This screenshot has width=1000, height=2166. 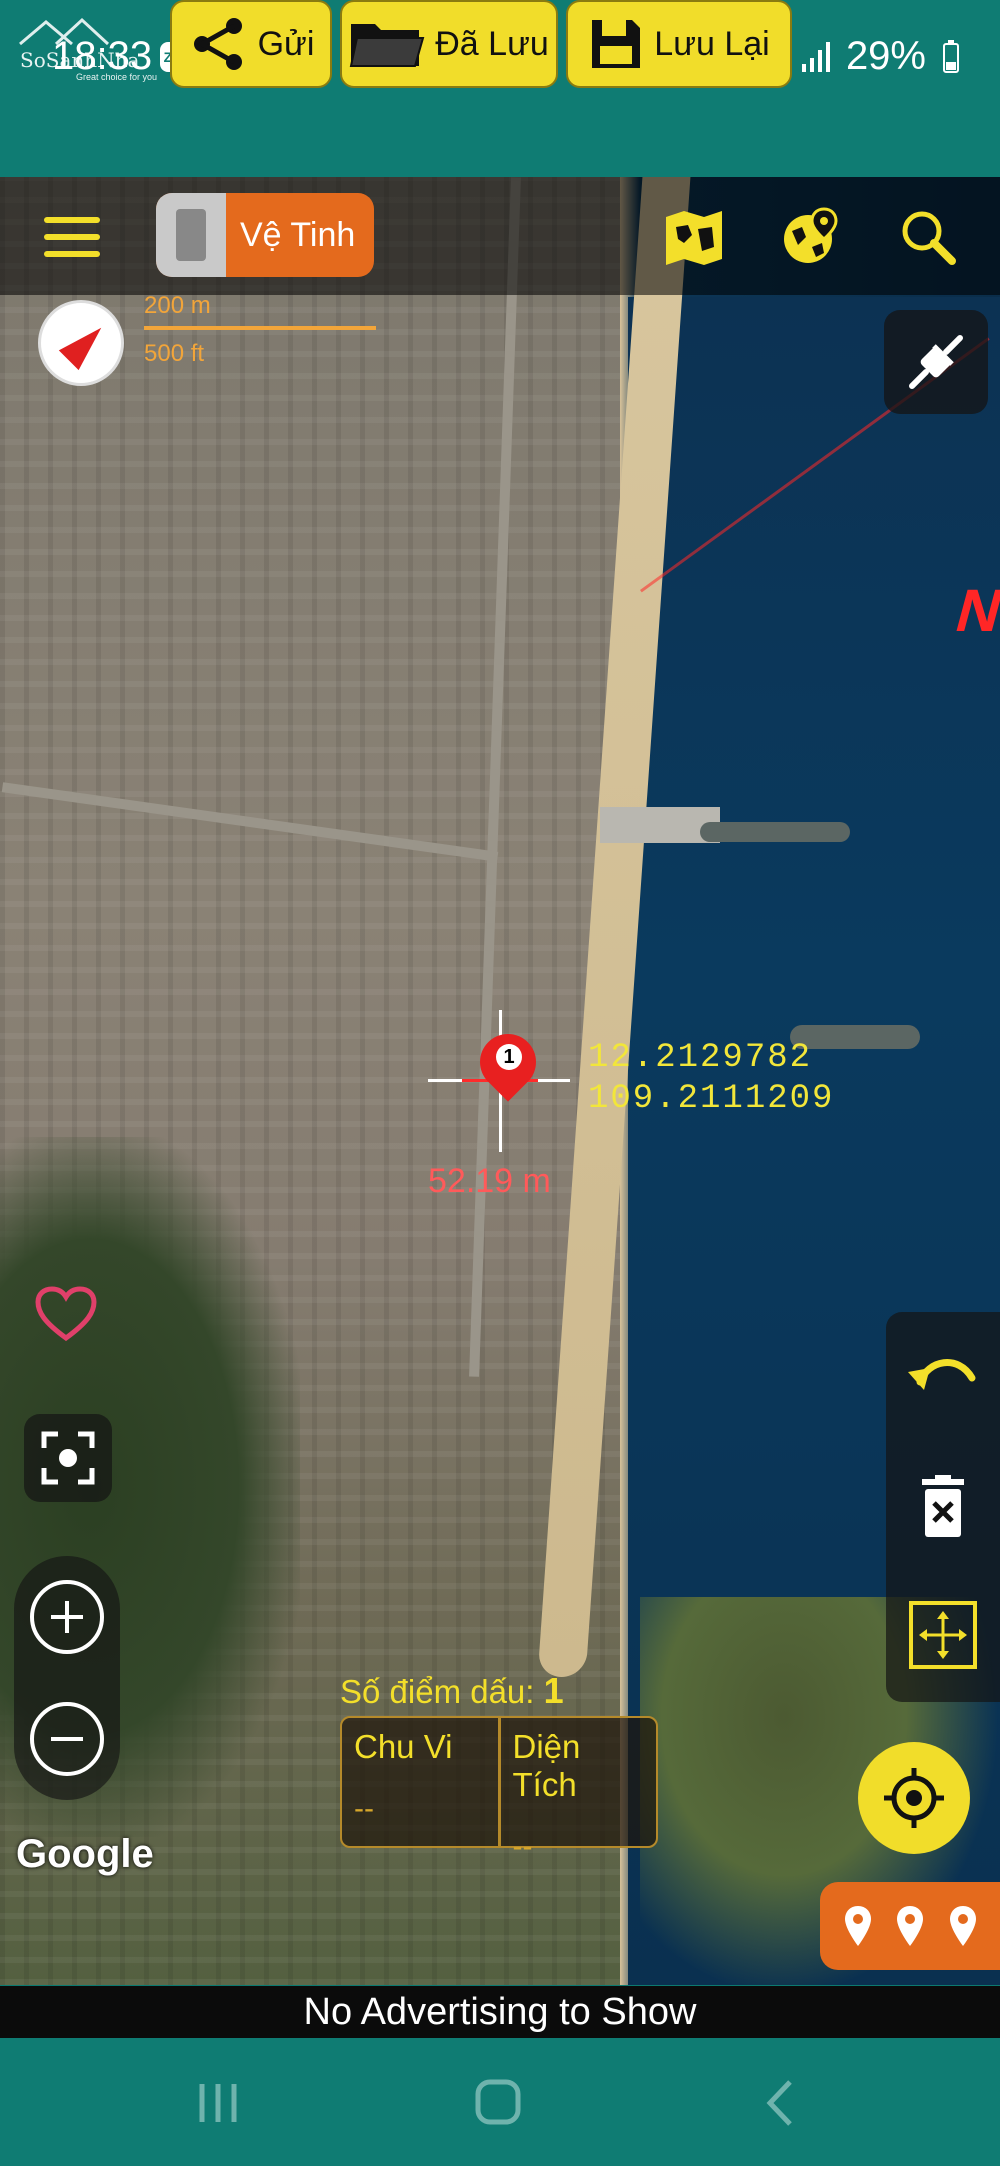 I want to click on menu-button, so click(x=72, y=237).